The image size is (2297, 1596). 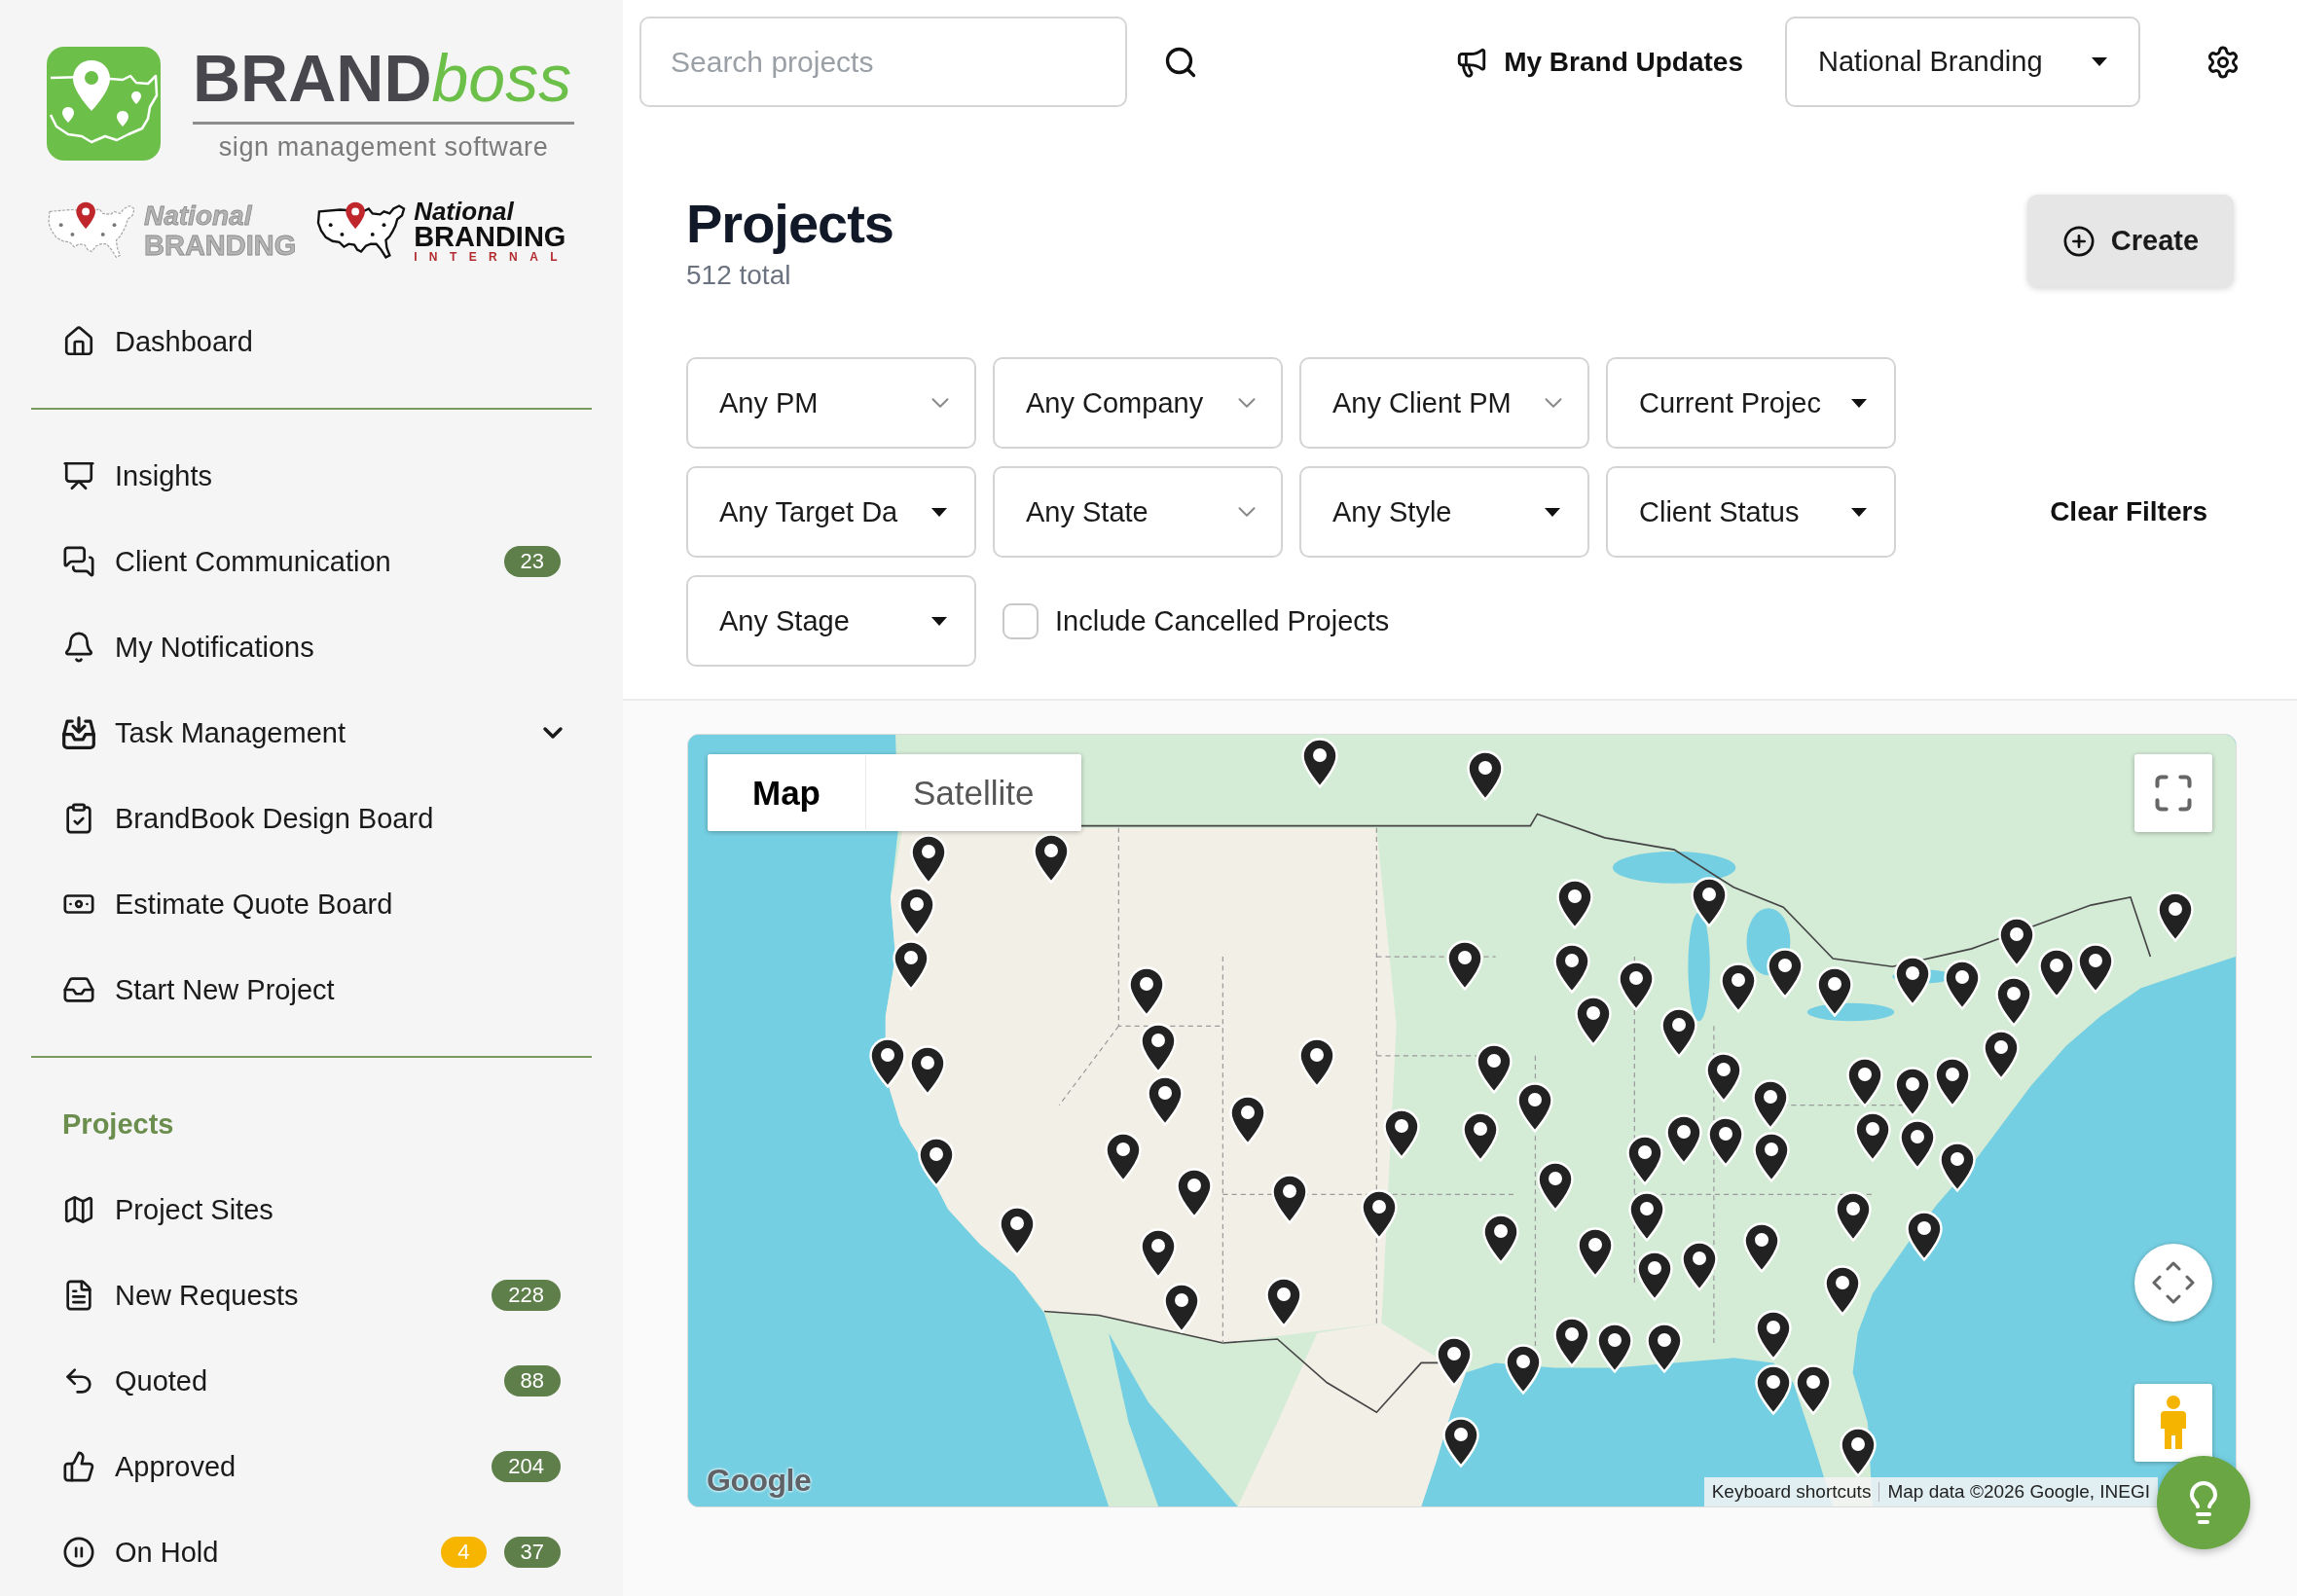 What do you see at coordinates (1444, 512) in the screenshot?
I see `filter-dropdown: Any Style` at bounding box center [1444, 512].